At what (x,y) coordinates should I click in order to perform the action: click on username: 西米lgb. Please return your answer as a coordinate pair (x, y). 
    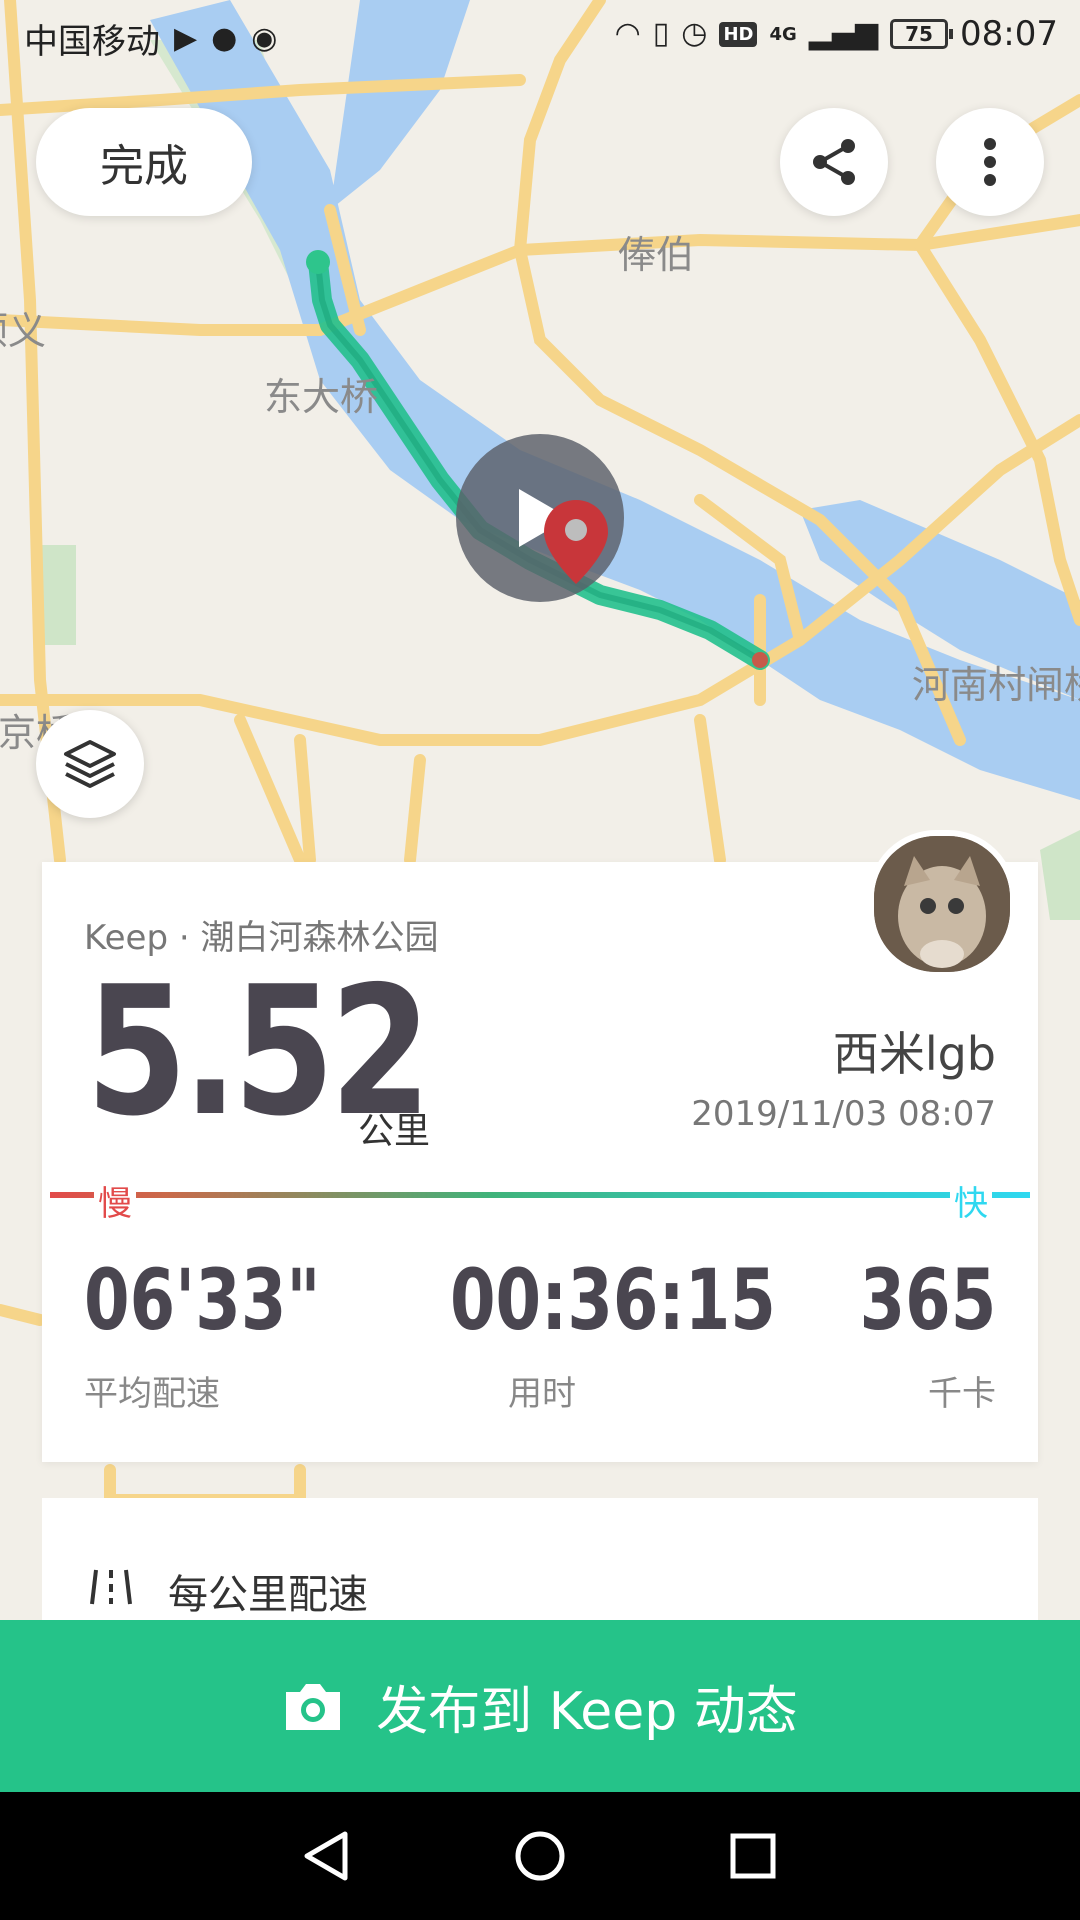
    Looking at the image, I should click on (914, 1051).